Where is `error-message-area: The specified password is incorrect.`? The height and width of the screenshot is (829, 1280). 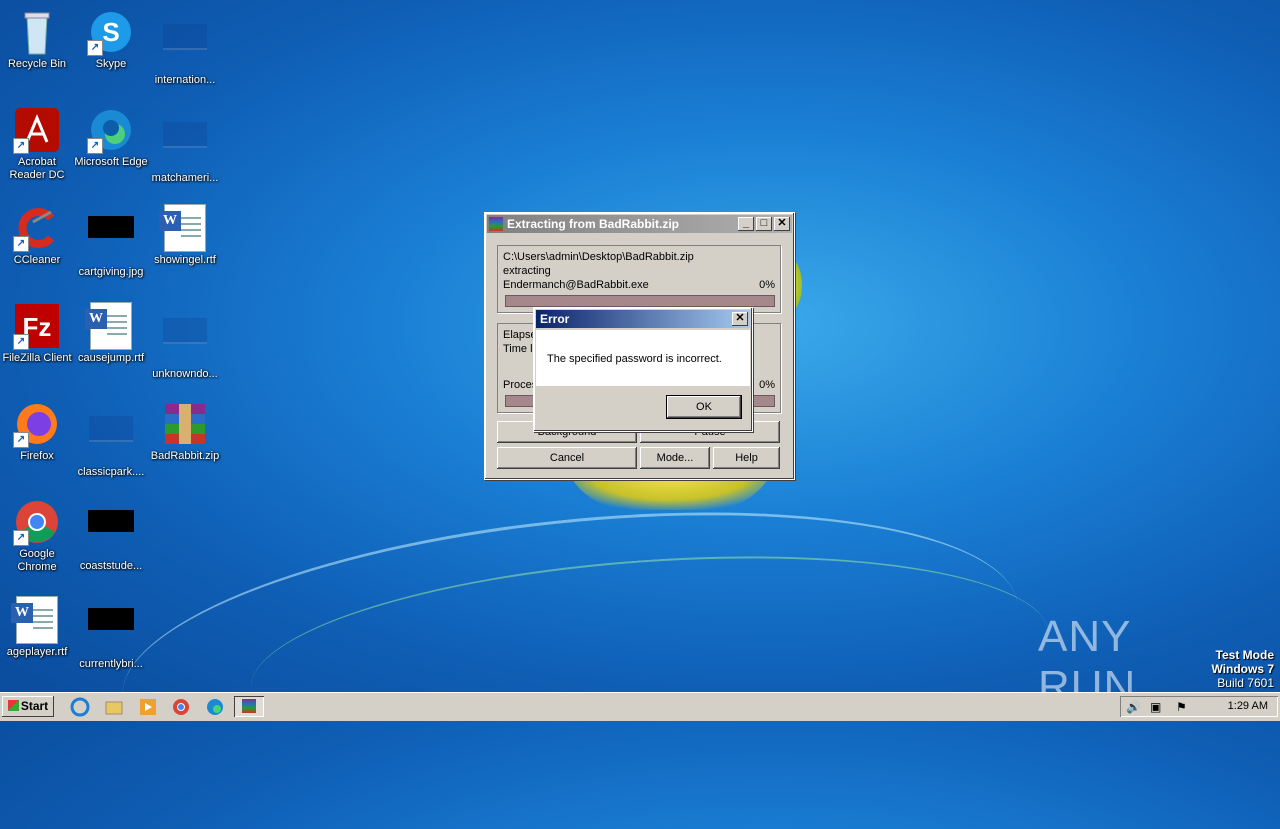 error-message-area: The specified password is incorrect. is located at coordinates (643, 358).